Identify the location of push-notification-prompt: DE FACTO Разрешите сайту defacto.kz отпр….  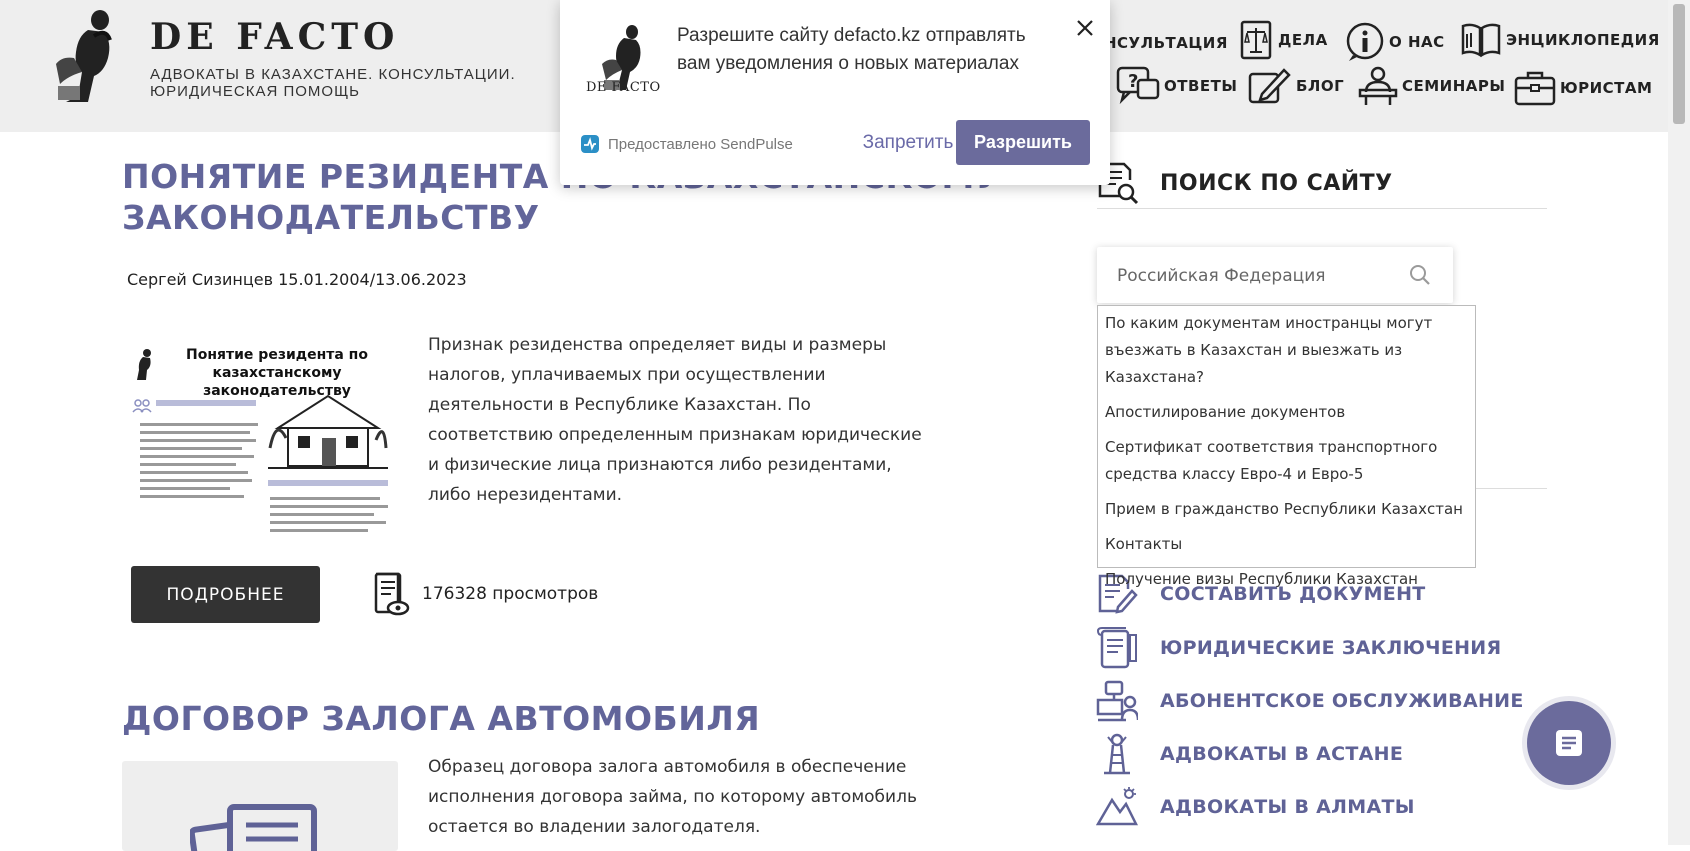
(835, 92).